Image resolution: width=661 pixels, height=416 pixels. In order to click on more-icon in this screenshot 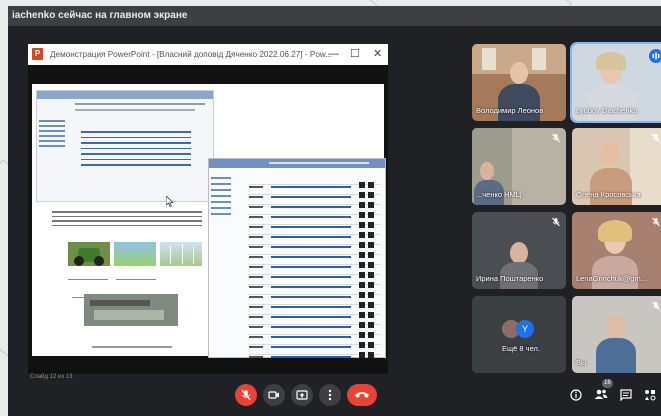, I will do `click(330, 395)`.